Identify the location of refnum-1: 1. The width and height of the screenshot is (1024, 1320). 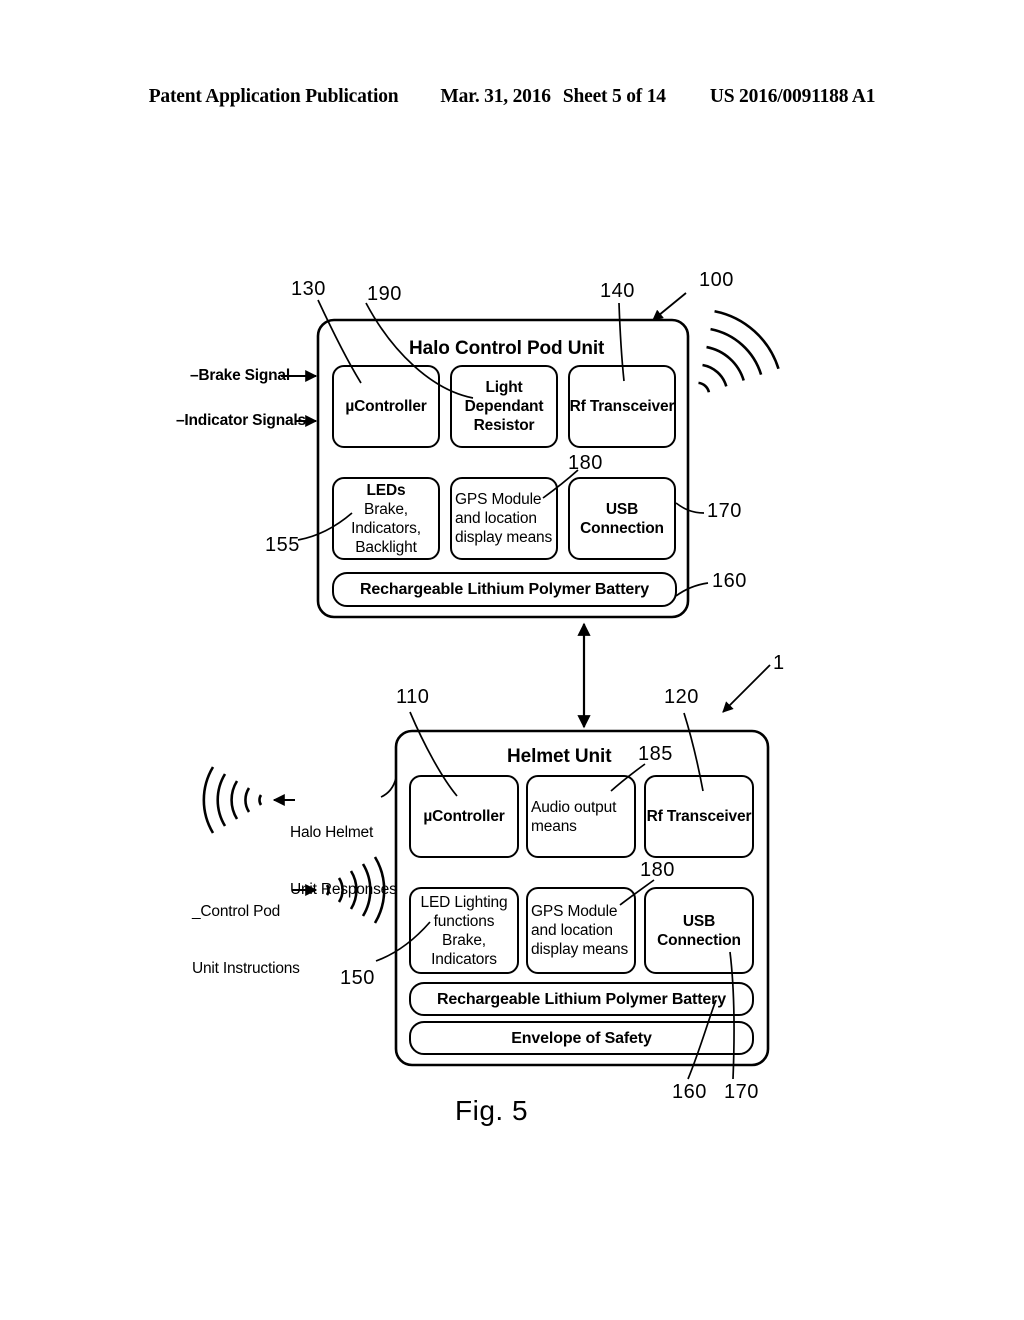
(779, 663).